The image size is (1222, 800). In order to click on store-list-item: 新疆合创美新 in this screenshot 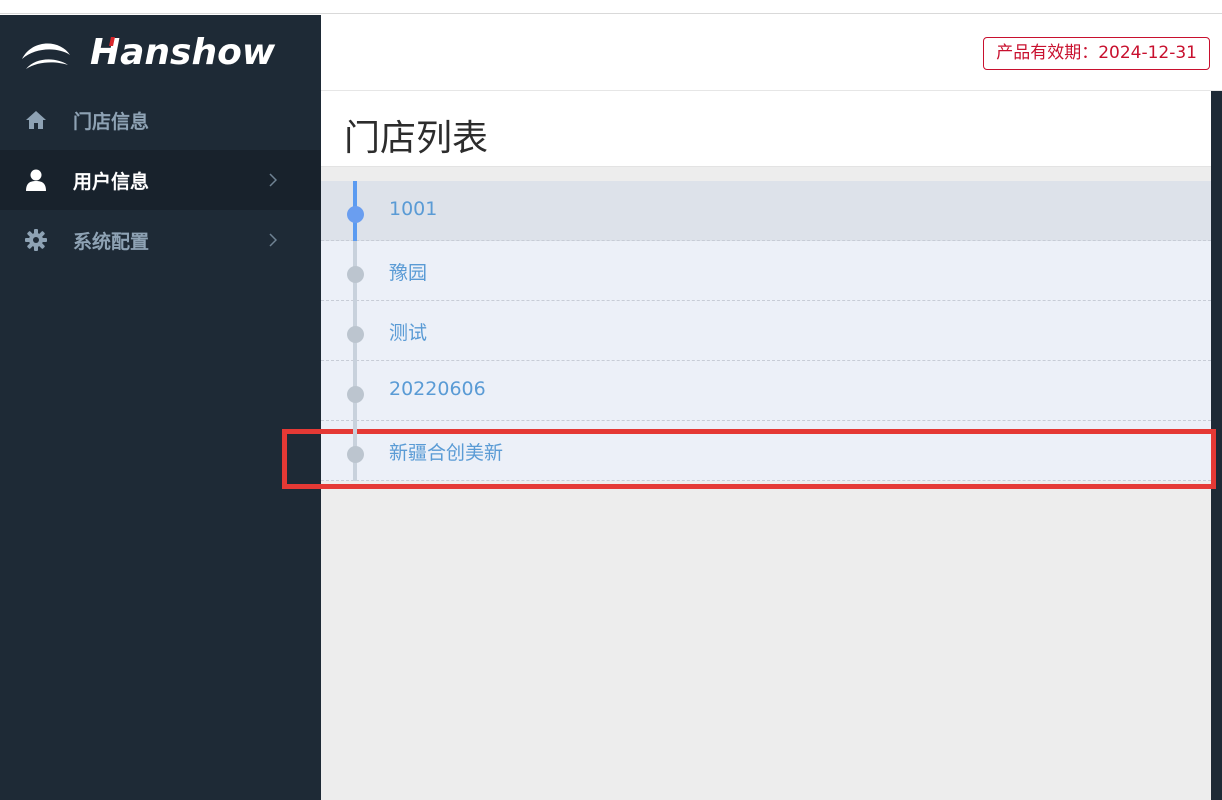, I will do `click(766, 451)`.